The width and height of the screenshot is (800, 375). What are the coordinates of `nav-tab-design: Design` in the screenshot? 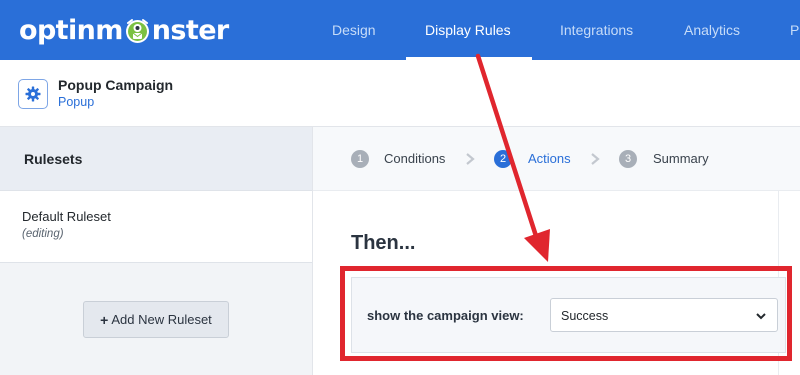 It's located at (354, 30).